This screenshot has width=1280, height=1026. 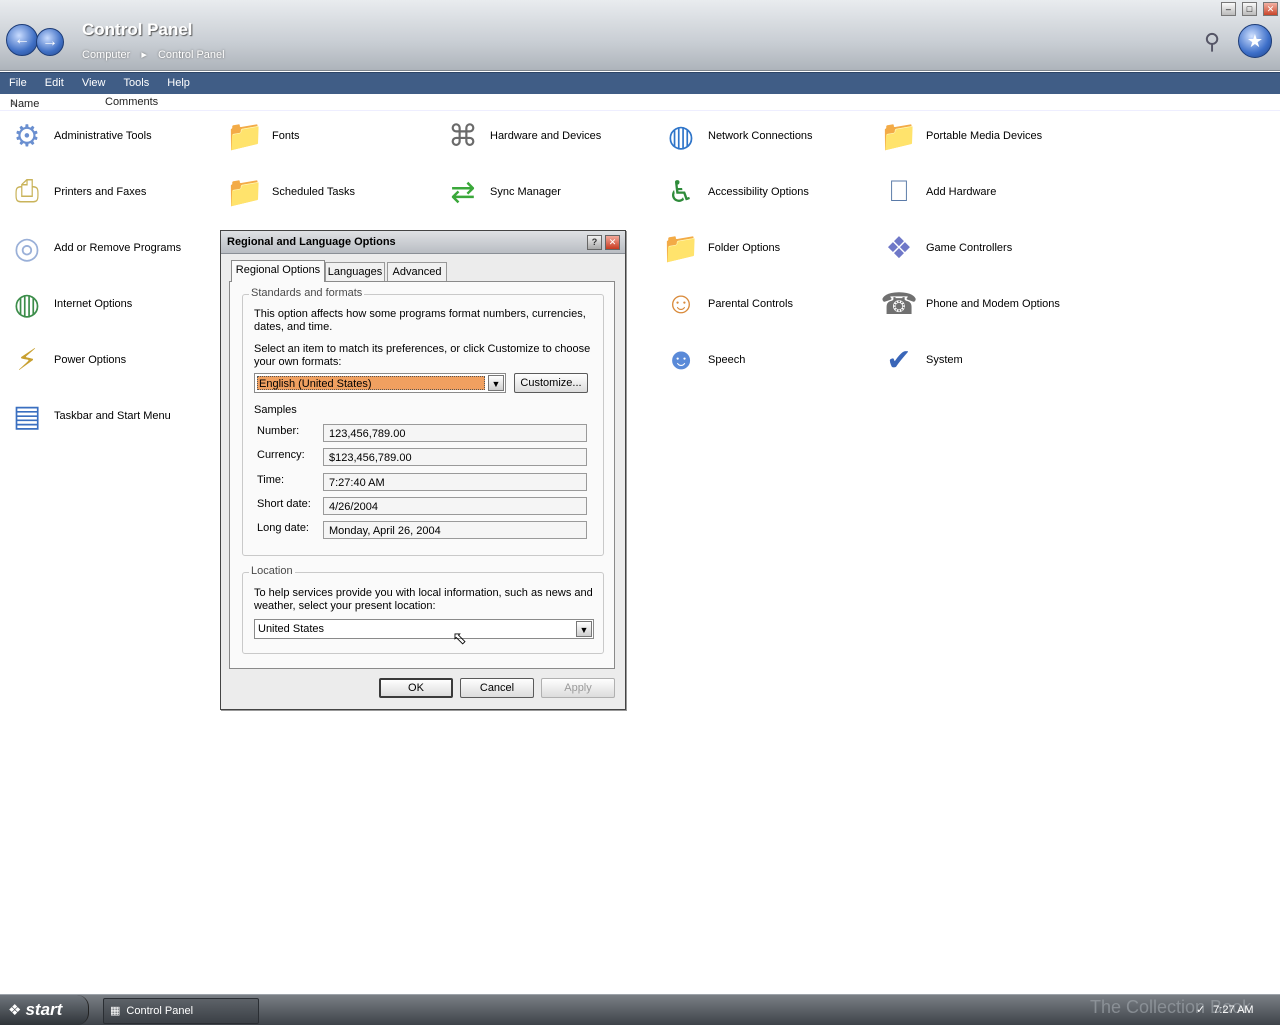 I want to click on minimize-button: –, so click(x=1228, y=9).